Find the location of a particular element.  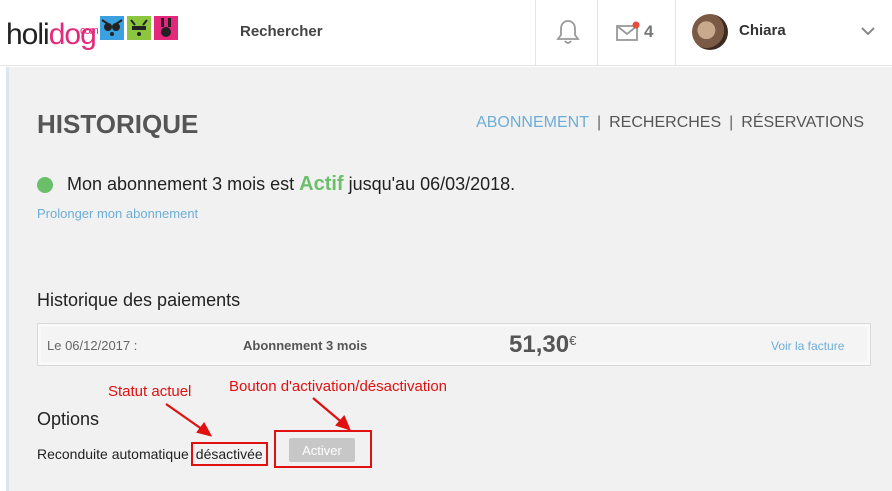

annotation-arrows is located at coordinates (258, 417).